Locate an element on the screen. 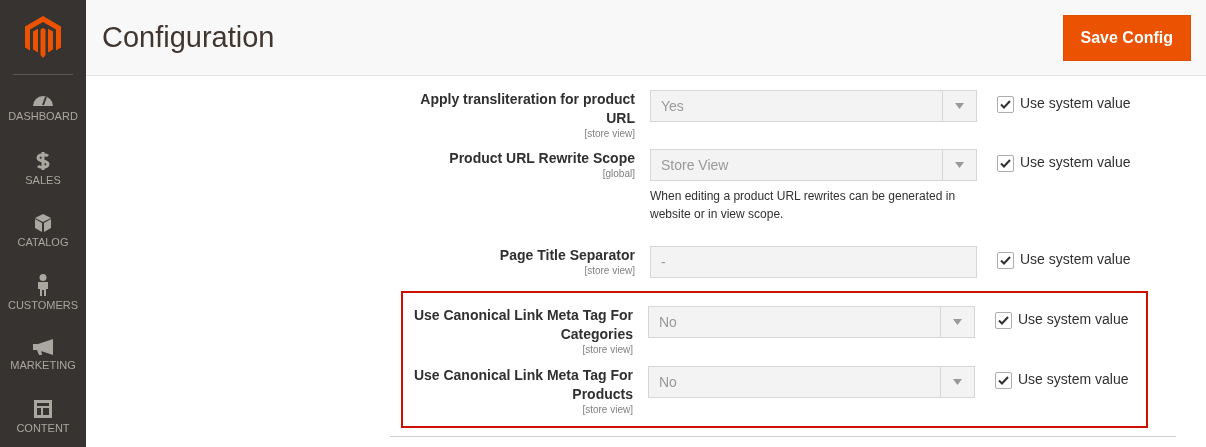  nav-item: CONTENT is located at coordinates (43, 416).